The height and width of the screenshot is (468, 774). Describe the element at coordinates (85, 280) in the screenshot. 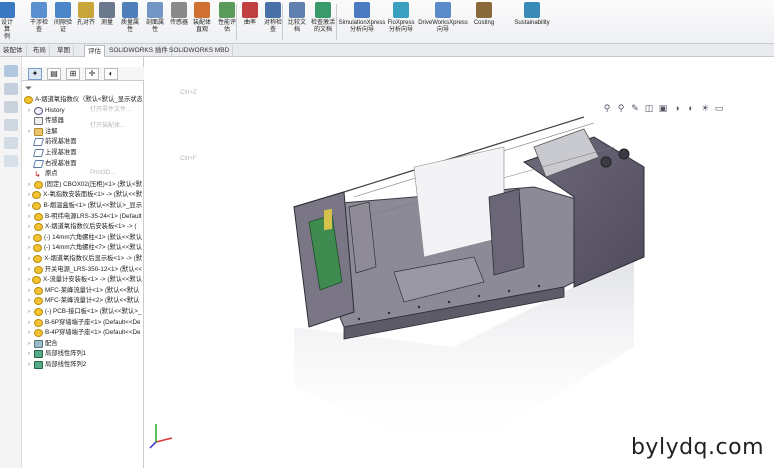

I see `tree-node: › X-流量计安装板<1> -> (默认<<默认` at that location.